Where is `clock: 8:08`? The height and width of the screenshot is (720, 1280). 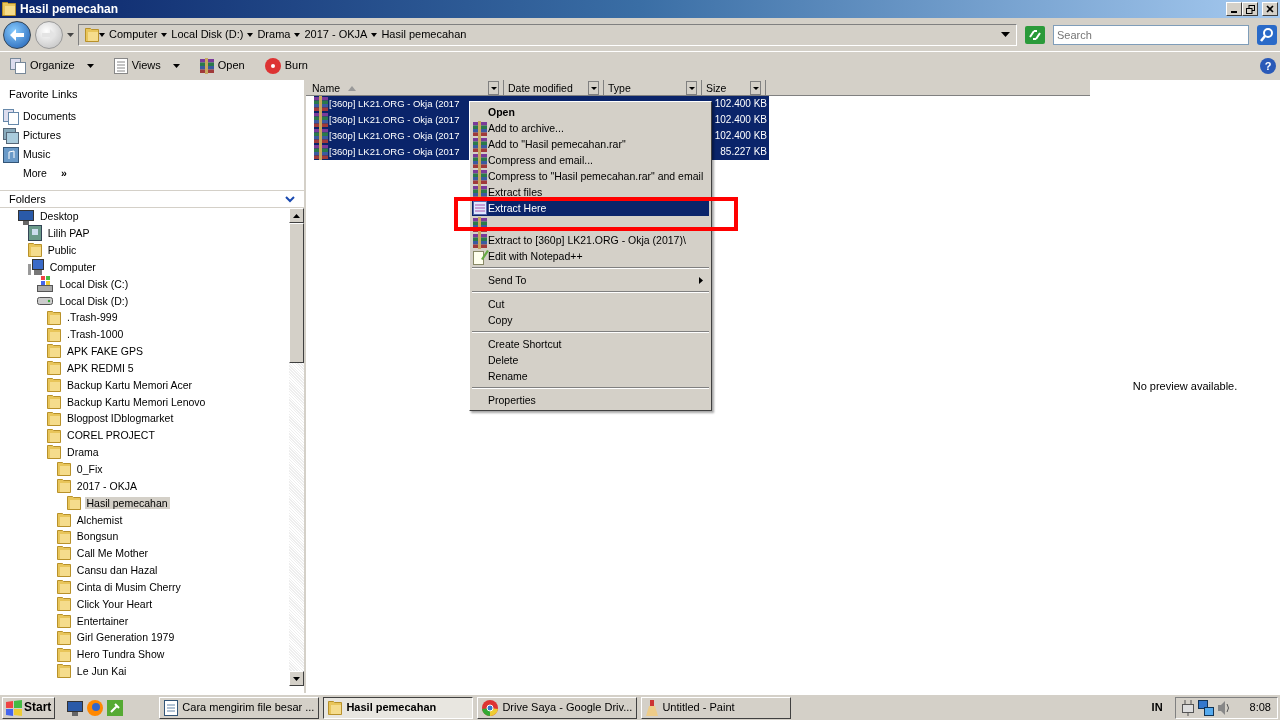 clock: 8:08 is located at coordinates (1260, 707).